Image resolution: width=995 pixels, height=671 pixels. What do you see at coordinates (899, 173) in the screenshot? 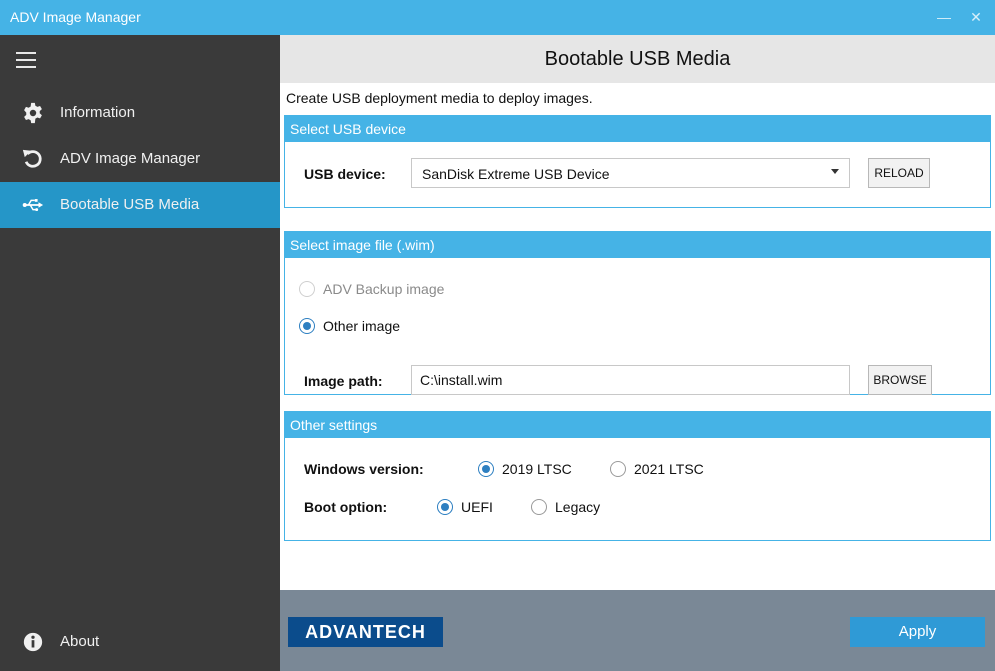
I see `reload-button: RELOAD` at bounding box center [899, 173].